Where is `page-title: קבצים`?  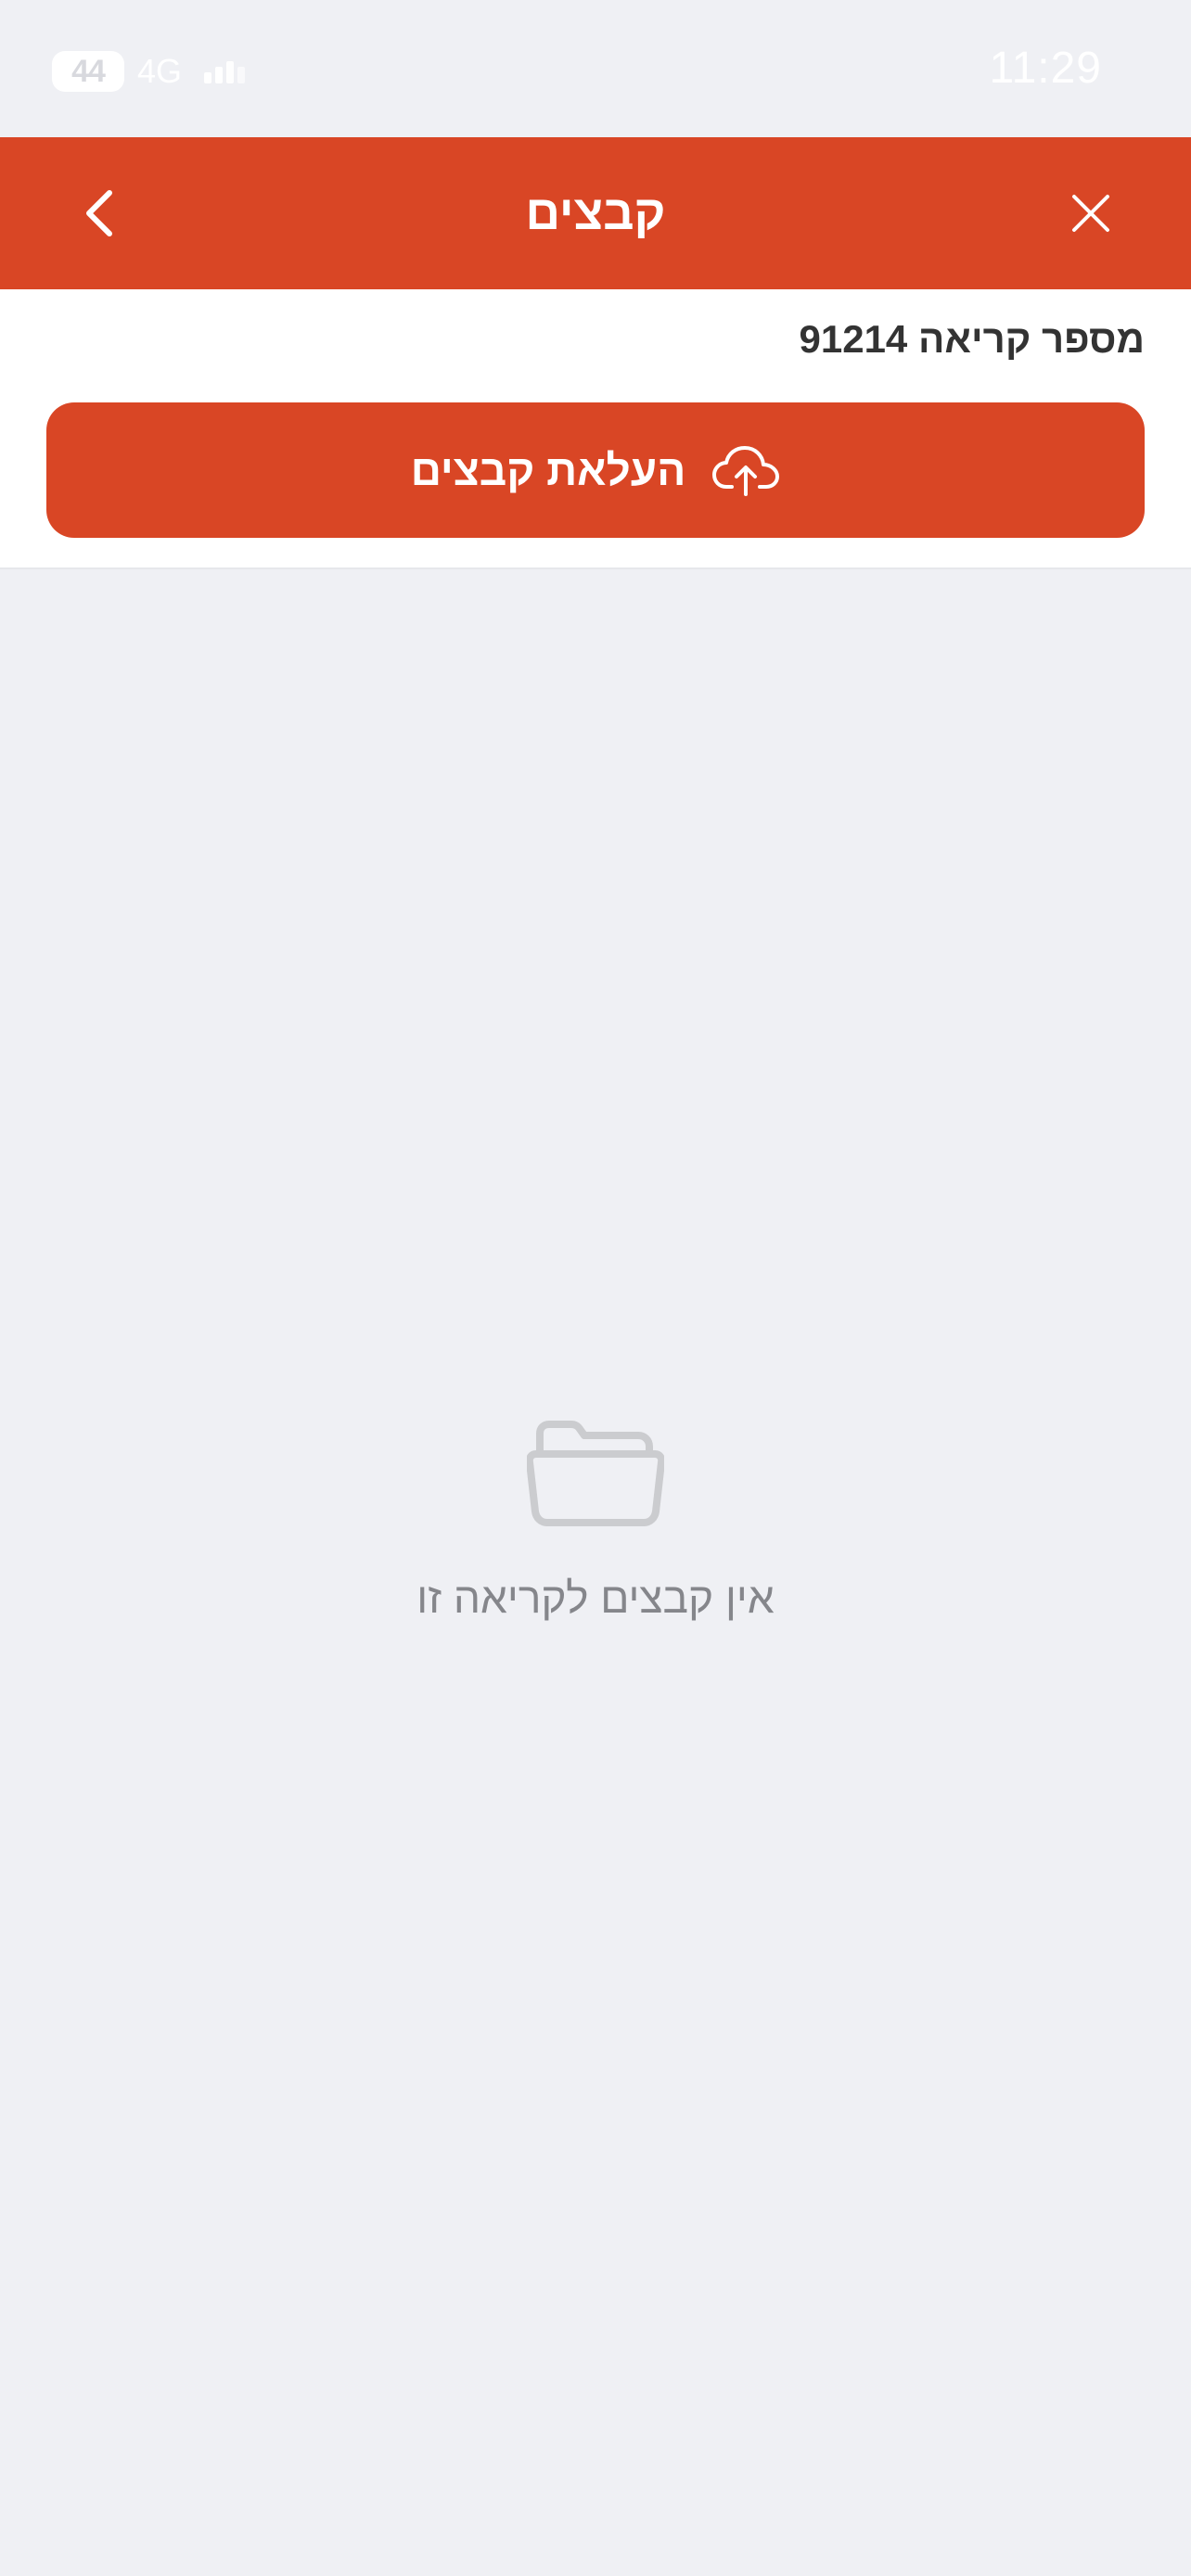
page-title: קבצים is located at coordinates (595, 213).